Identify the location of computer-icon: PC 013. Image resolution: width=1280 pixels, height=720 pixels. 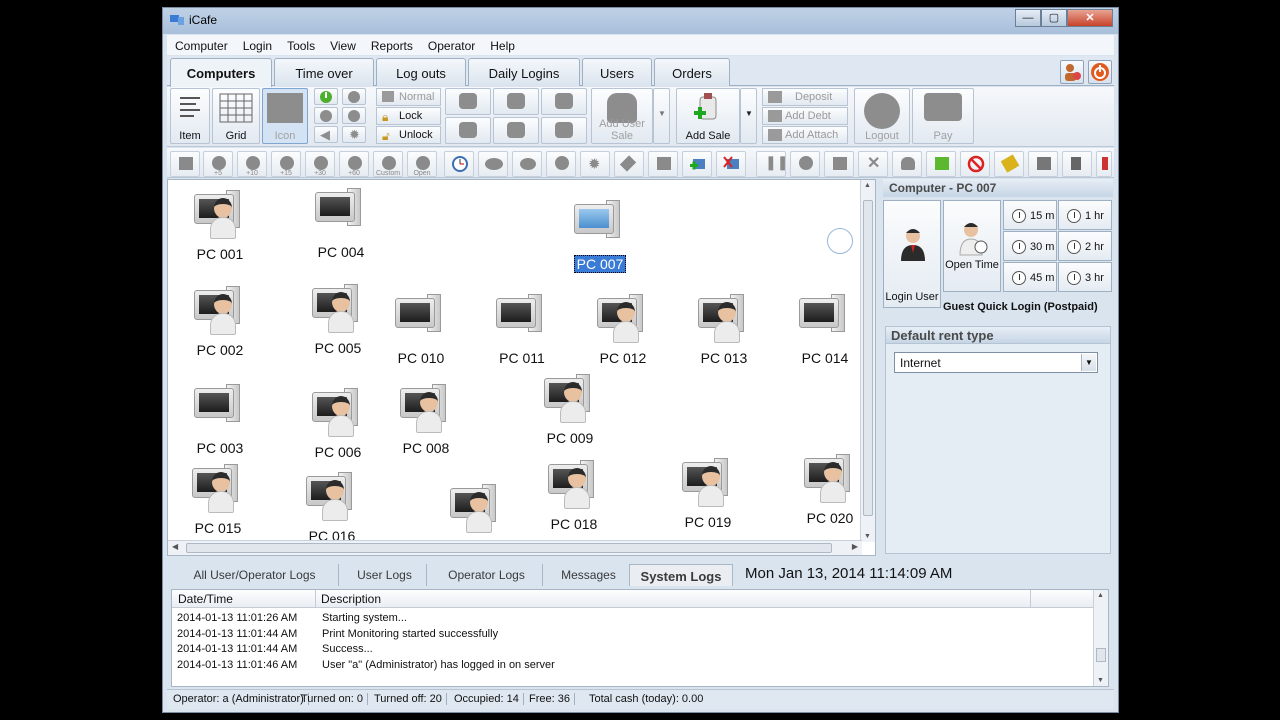
(724, 330).